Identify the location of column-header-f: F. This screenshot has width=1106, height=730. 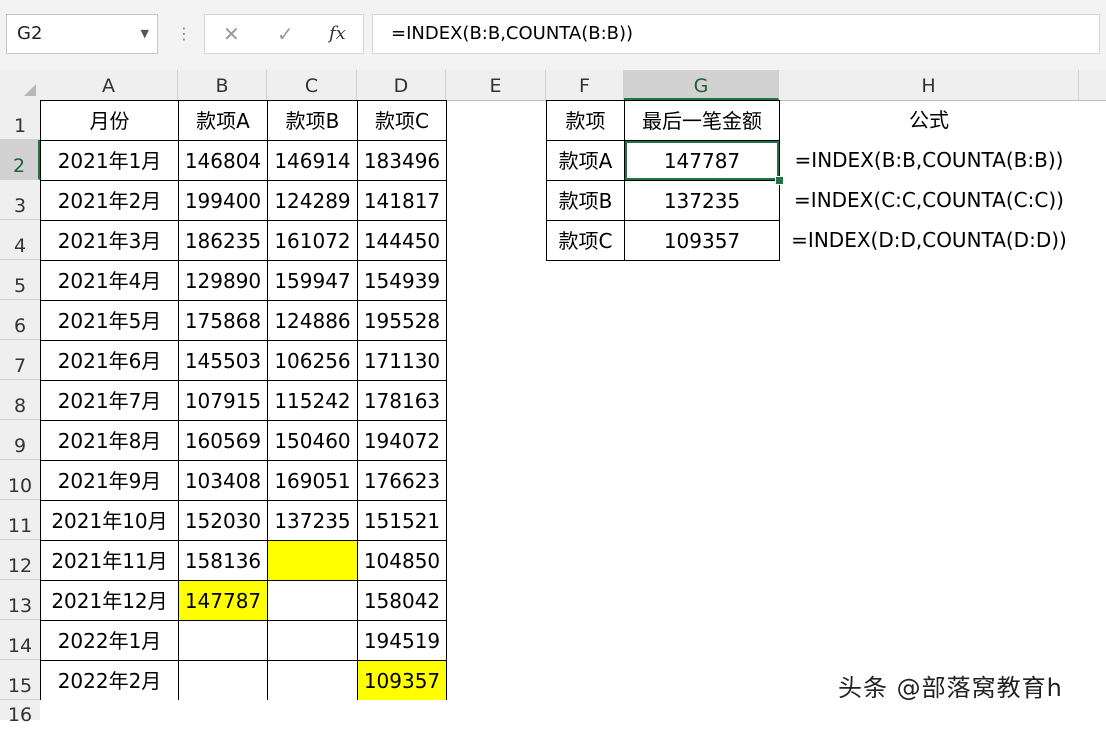
(585, 85).